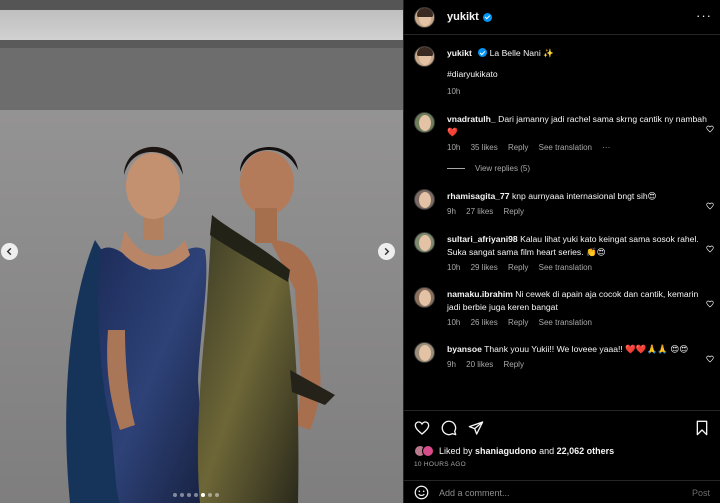  Describe the element at coordinates (424, 56) in the screenshot. I see `caption-avatar` at that location.